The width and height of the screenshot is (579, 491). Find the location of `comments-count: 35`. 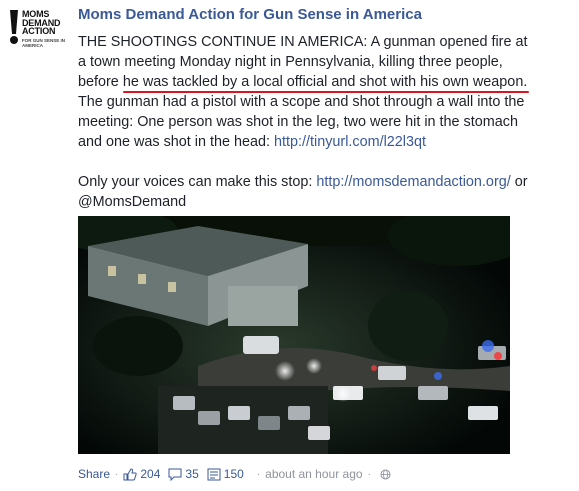

comments-count: 35 is located at coordinates (192, 474).